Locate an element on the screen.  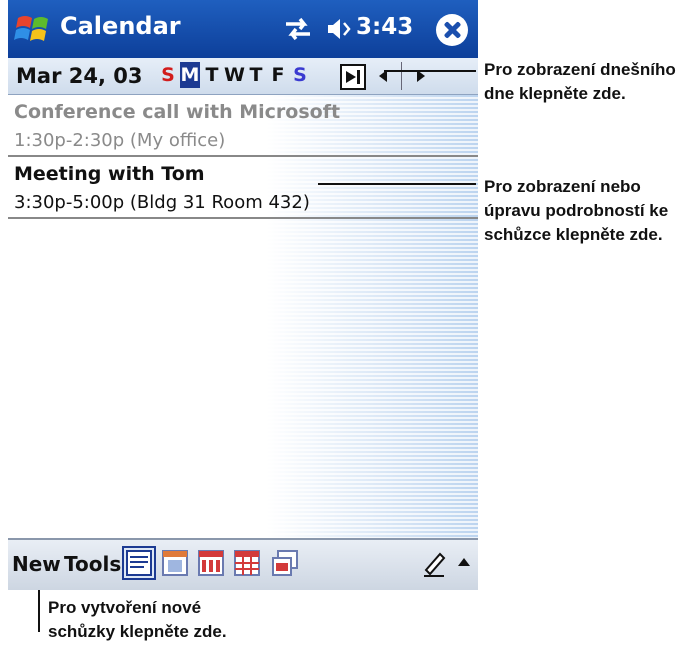
callout-details-line-2: úpravu podrobností ke is located at coordinates (576, 210).